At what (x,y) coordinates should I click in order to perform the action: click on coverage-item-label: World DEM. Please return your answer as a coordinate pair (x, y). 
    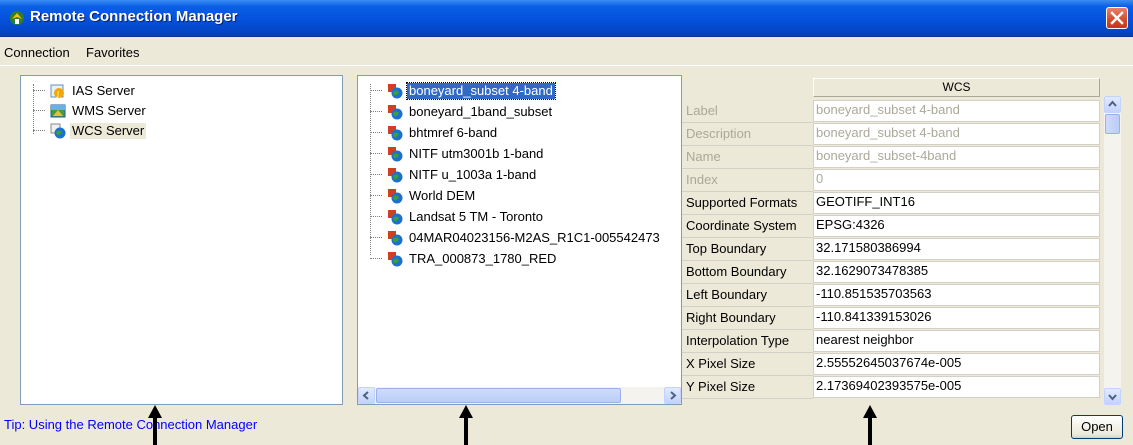
    Looking at the image, I should click on (442, 195).